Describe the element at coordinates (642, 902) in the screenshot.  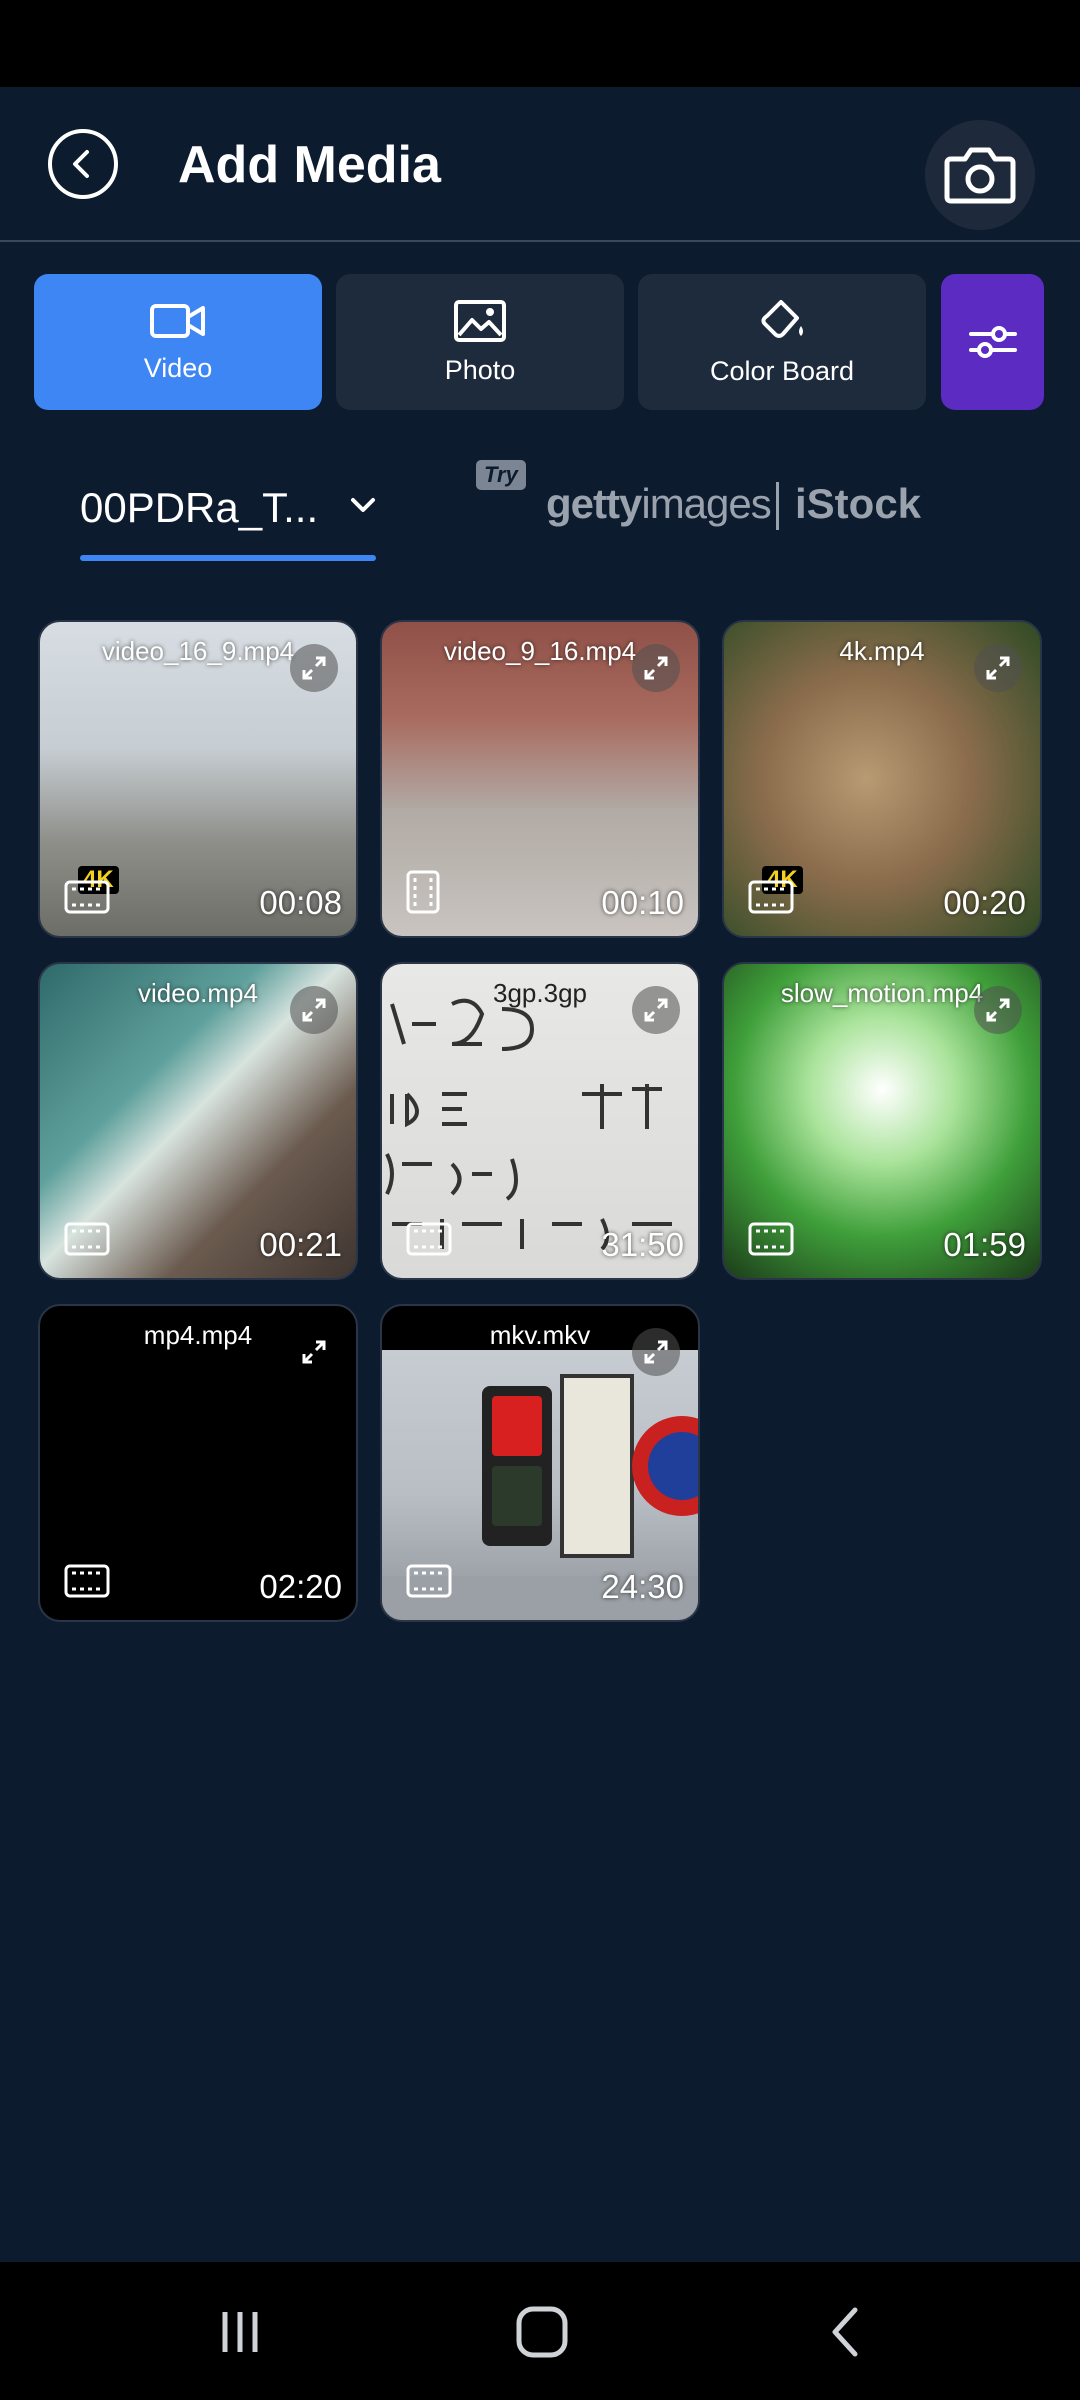
I see `media-duration: 00:10` at that location.